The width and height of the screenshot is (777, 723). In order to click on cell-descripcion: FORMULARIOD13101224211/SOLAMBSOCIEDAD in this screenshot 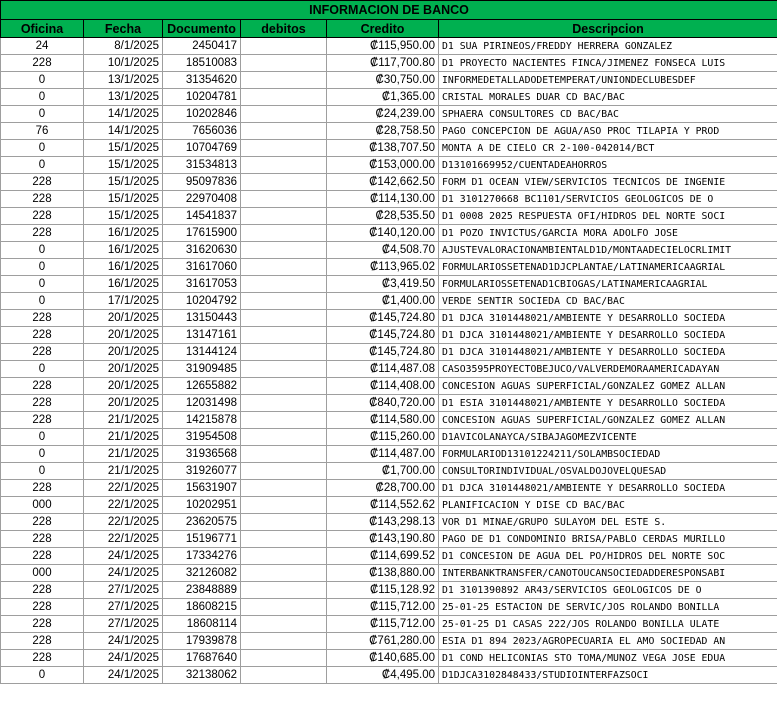, I will do `click(607, 454)`.